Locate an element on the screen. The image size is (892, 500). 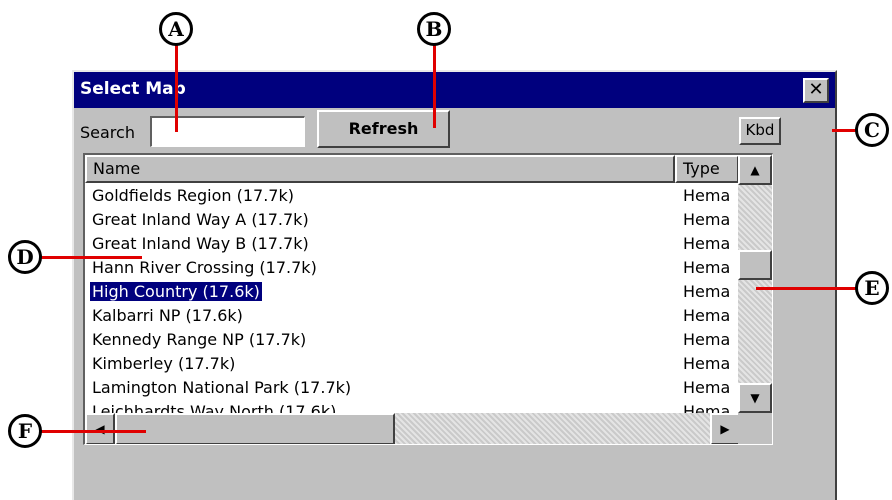
scroll-up-button: ▲ is located at coordinates (755, 170).